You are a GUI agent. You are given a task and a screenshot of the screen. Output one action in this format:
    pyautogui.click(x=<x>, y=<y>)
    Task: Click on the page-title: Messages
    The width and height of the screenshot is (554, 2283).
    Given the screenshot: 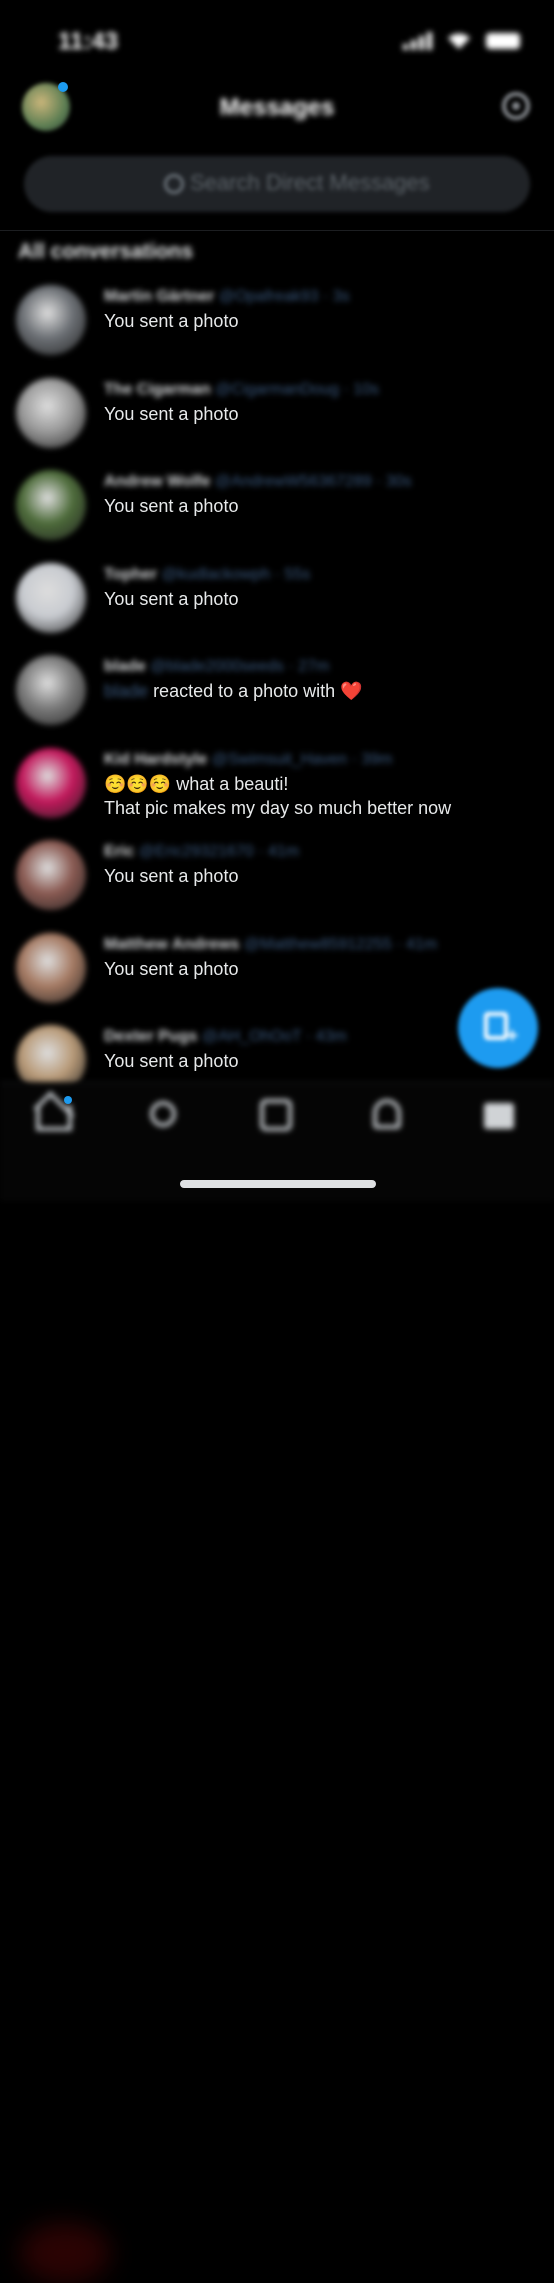 What is the action you would take?
    pyautogui.click(x=277, y=107)
    